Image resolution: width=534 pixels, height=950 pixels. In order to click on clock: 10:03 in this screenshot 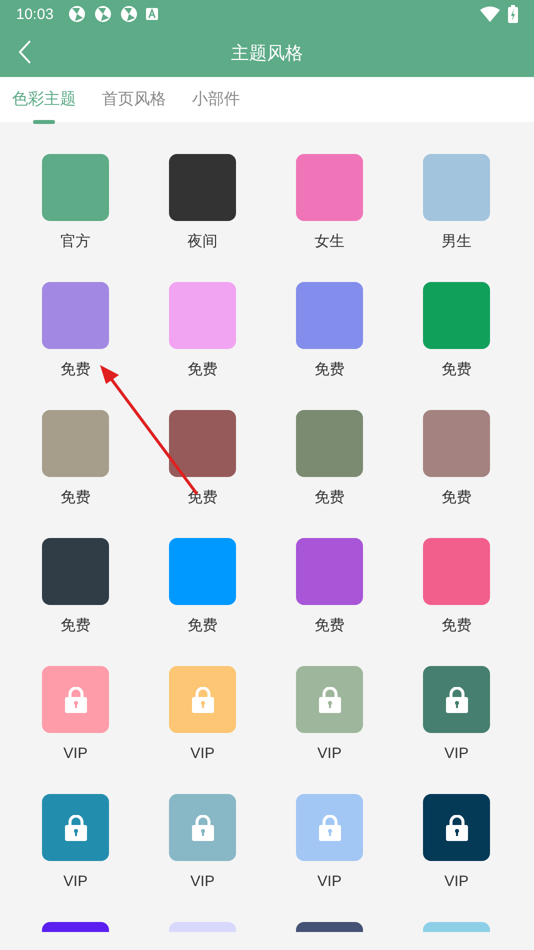, I will do `click(35, 14)`.